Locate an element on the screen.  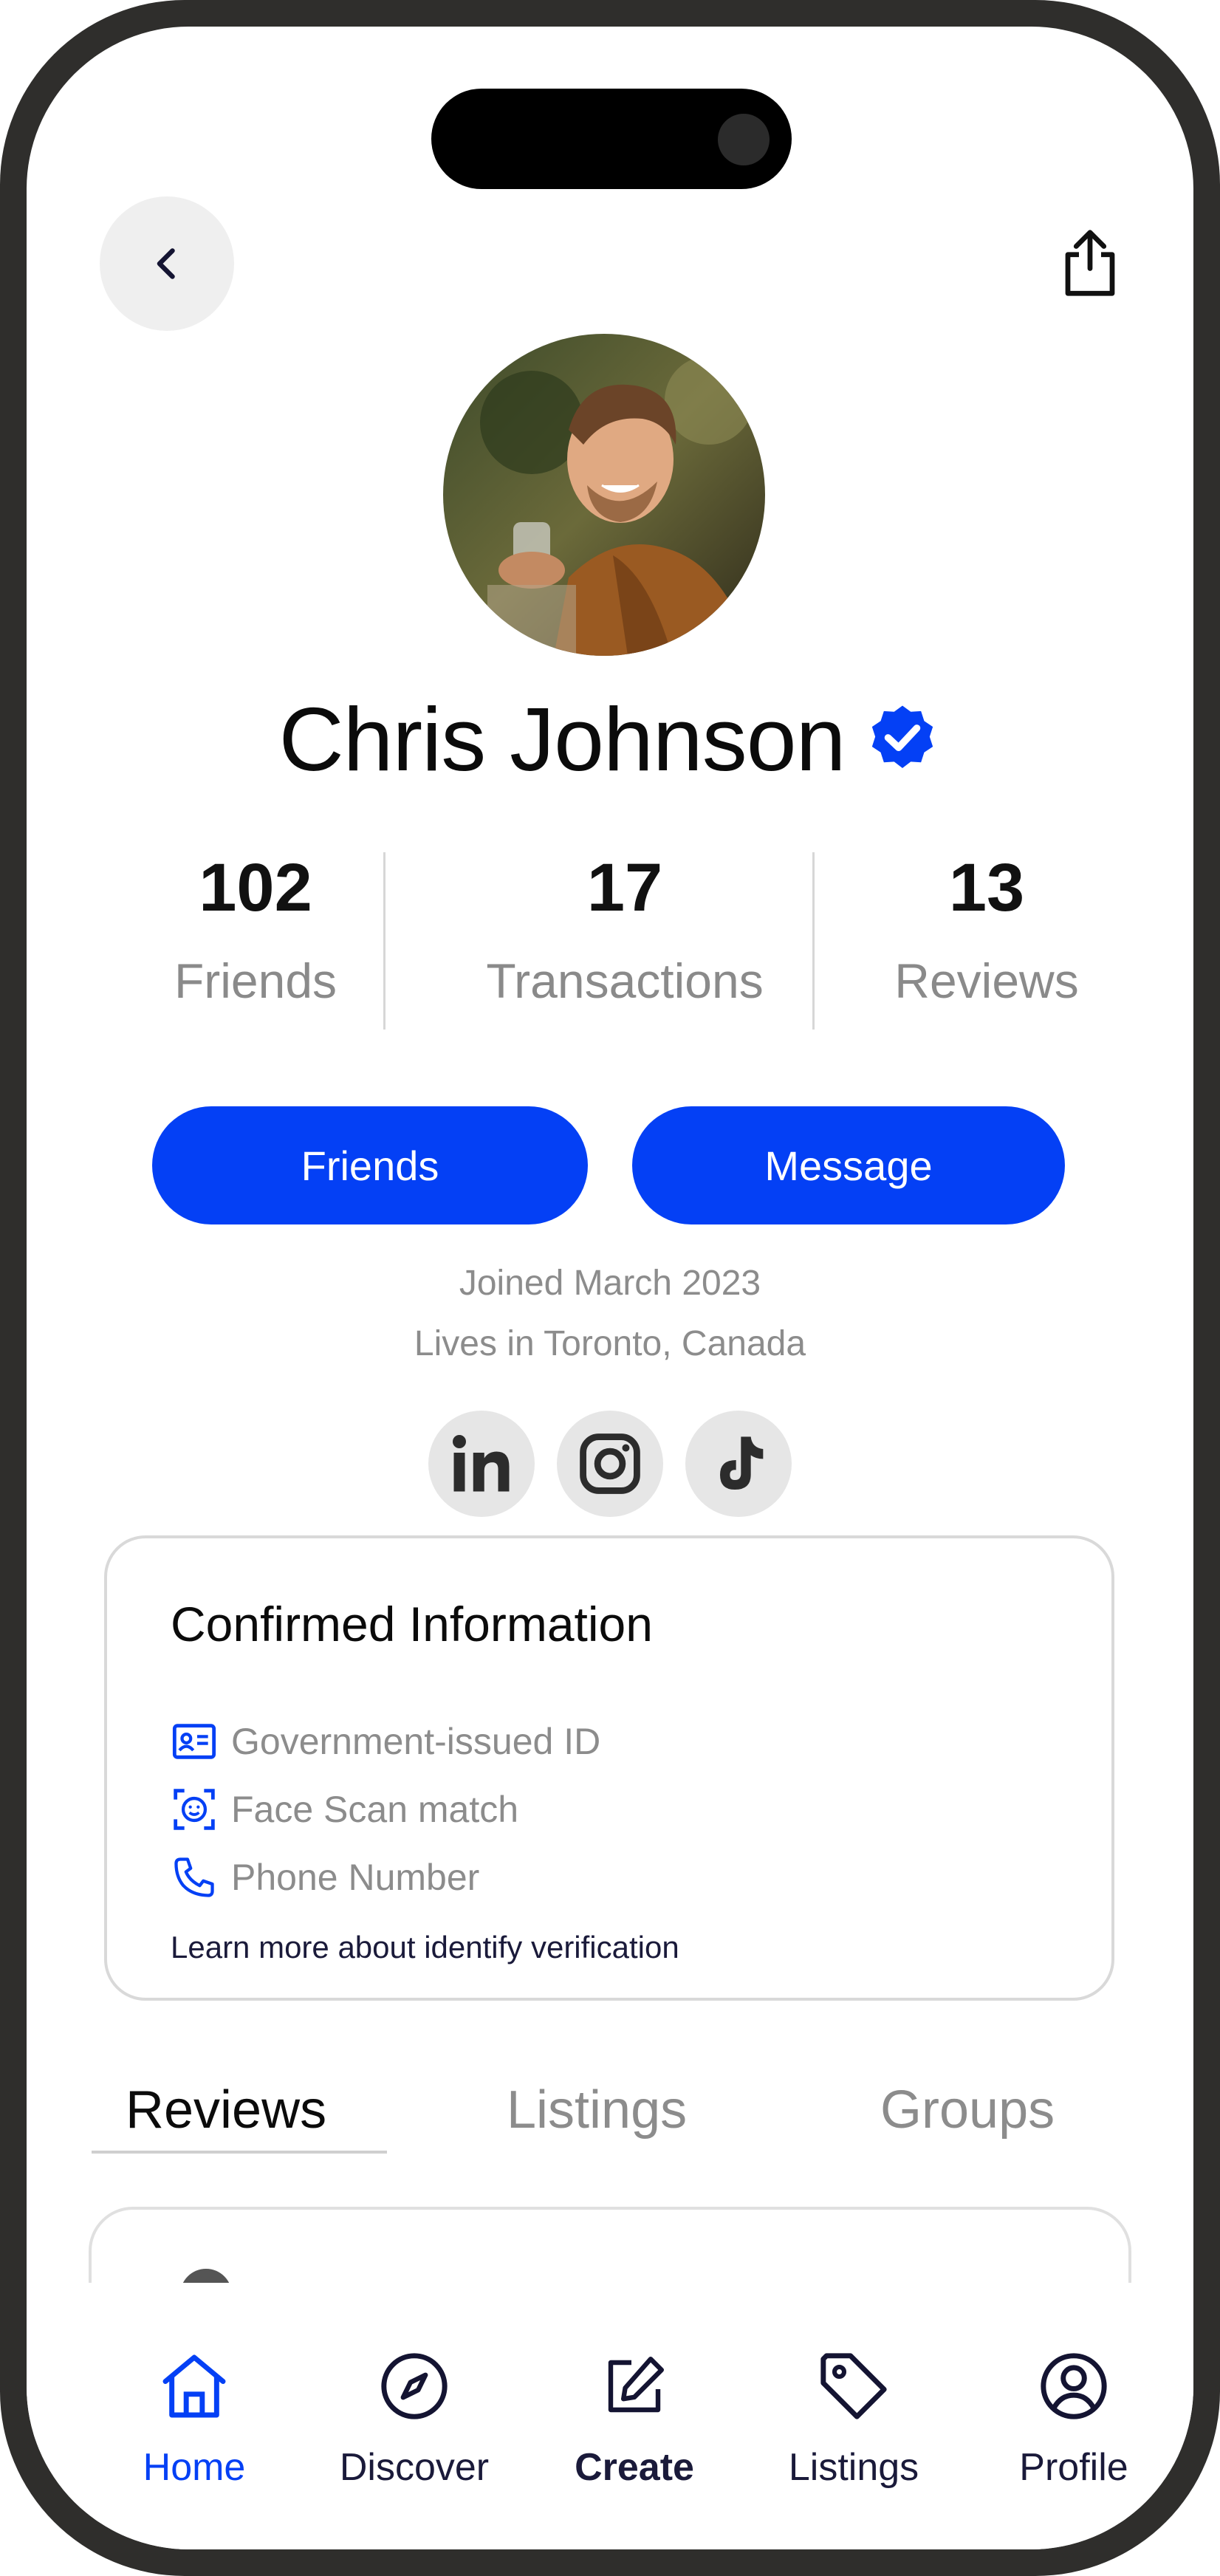
confirmed-item-face: Face Scan match is located at coordinates (344, 1809).